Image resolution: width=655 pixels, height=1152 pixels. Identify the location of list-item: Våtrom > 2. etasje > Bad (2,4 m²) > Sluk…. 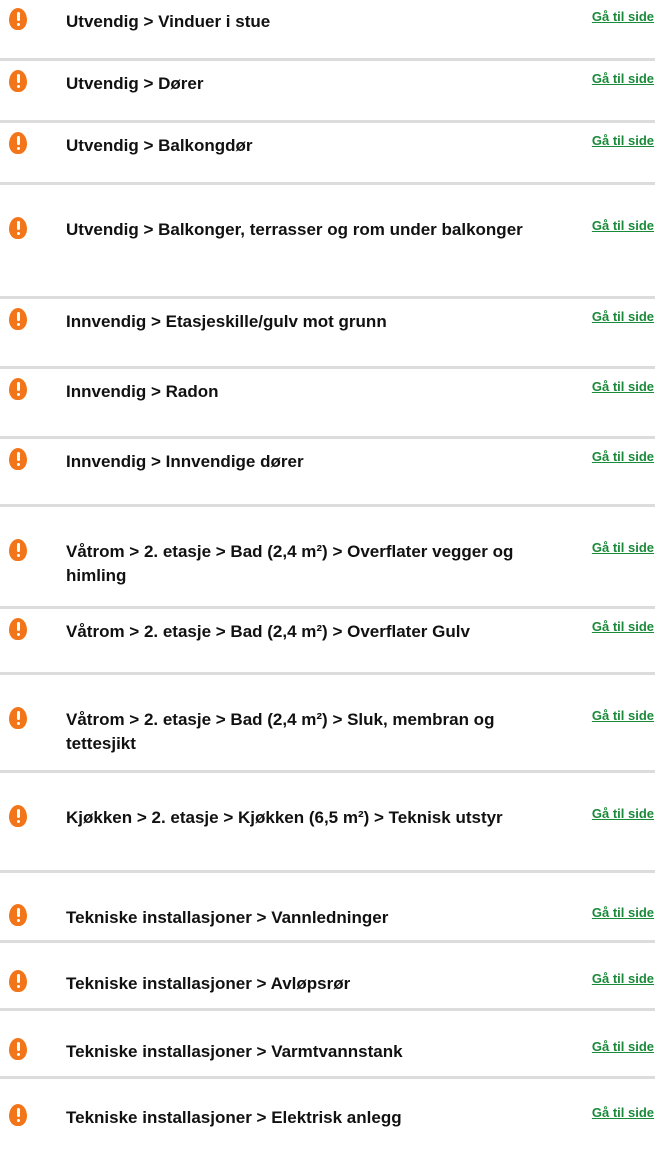
(327, 721).